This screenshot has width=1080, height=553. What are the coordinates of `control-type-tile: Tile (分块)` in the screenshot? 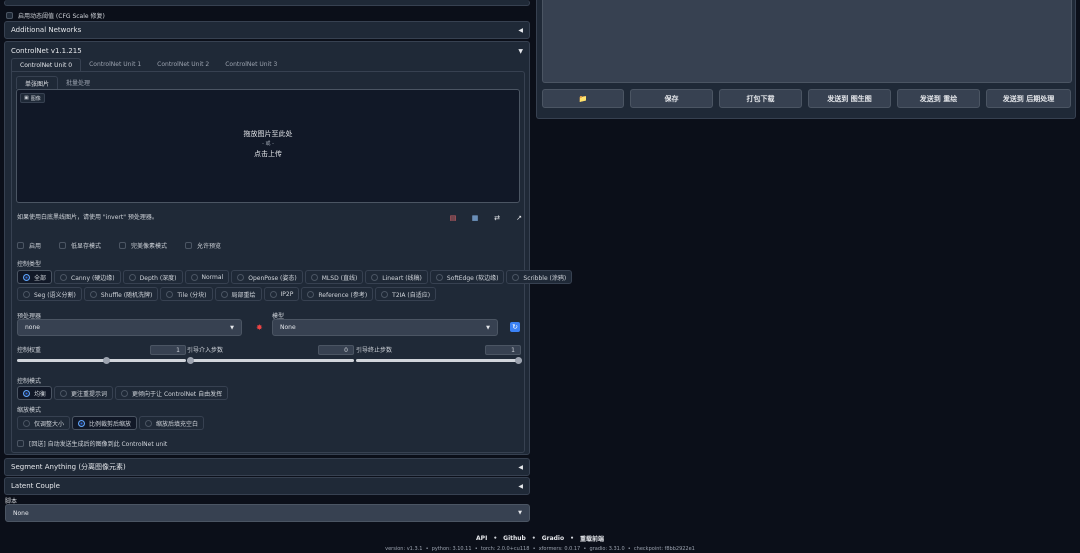 It's located at (186, 294).